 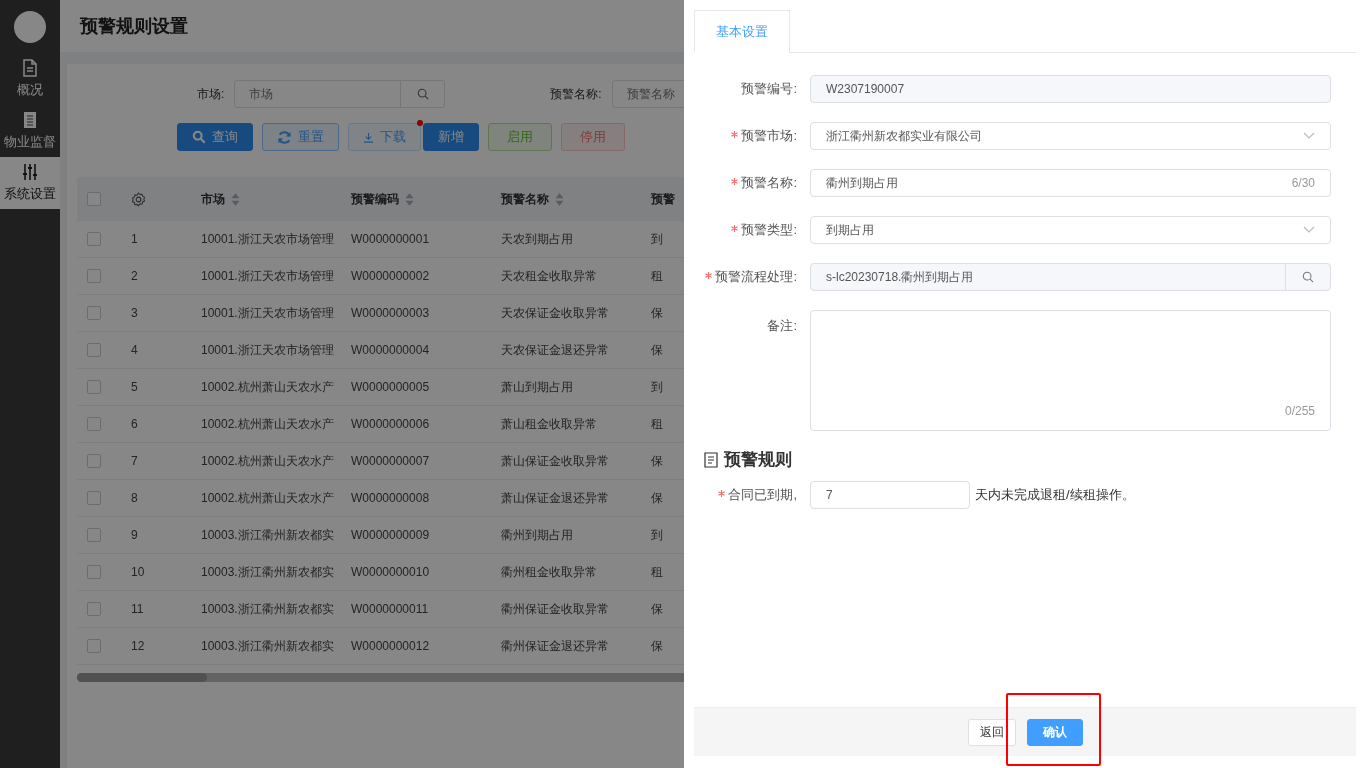 What do you see at coordinates (1070, 183) in the screenshot?
I see `input-field: 衢州到期占用 6/30` at bounding box center [1070, 183].